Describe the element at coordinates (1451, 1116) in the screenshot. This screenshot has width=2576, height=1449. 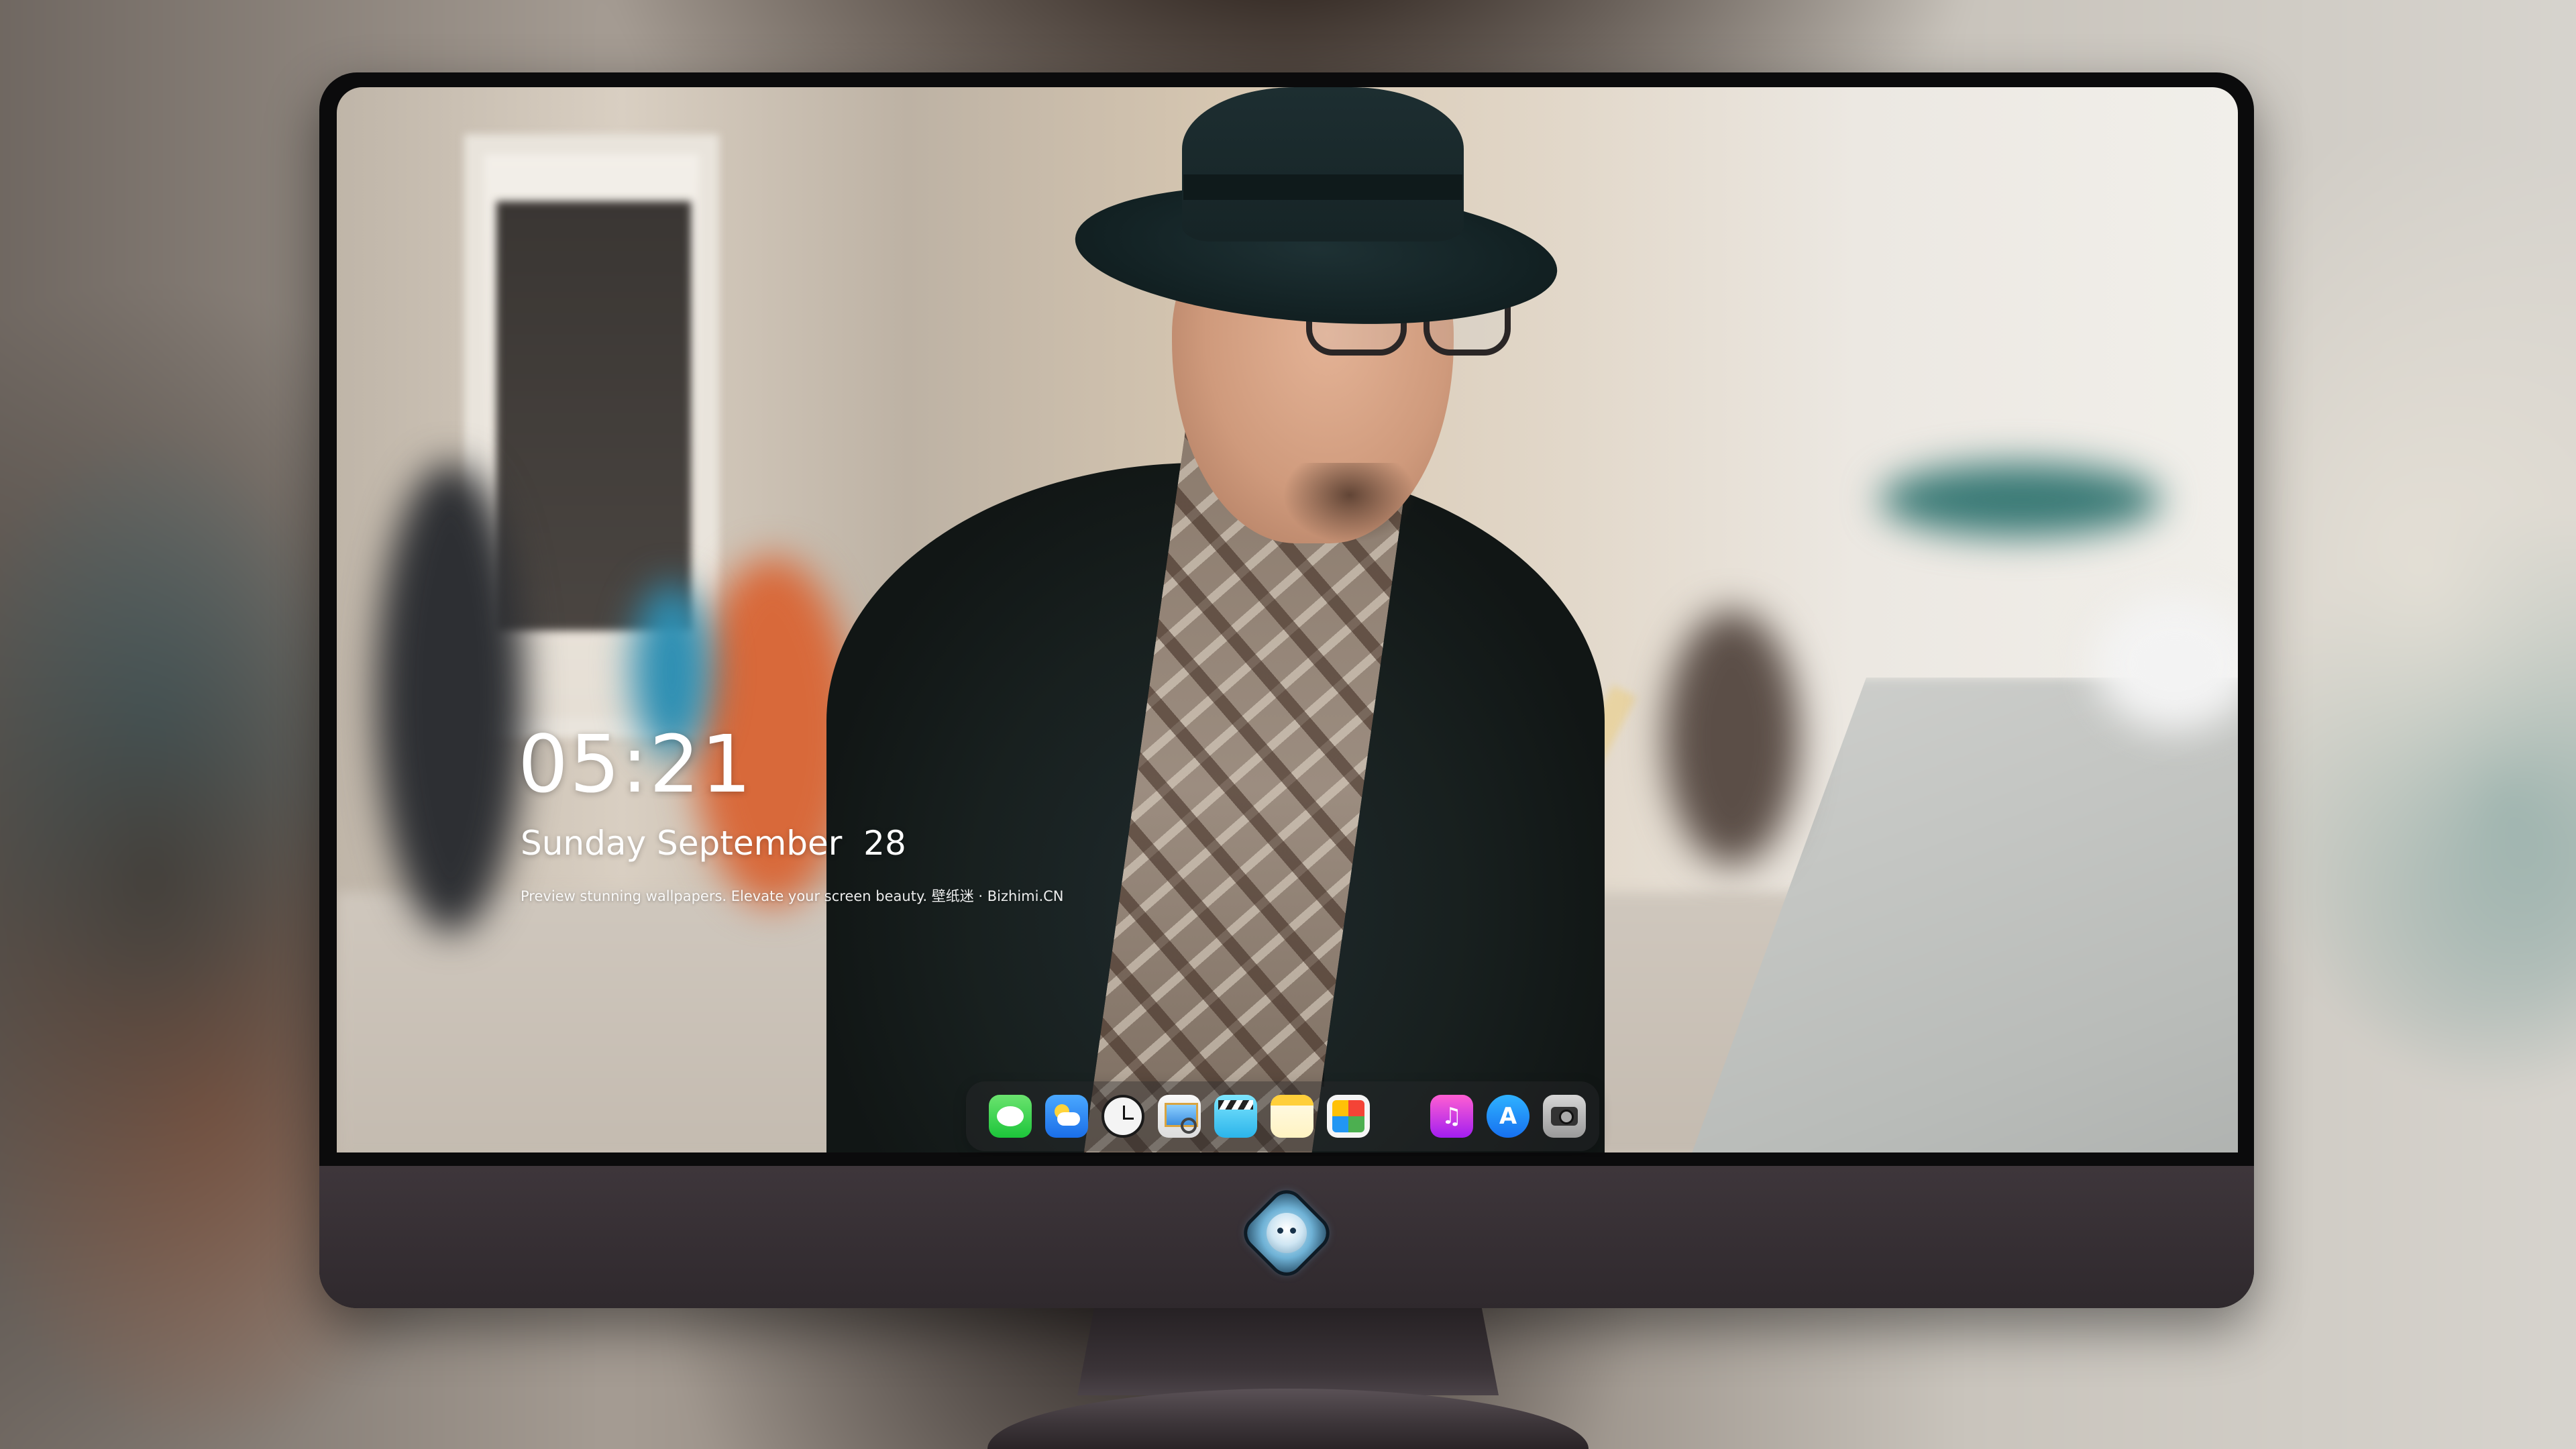
I see `music-note-icon: ♫` at that location.